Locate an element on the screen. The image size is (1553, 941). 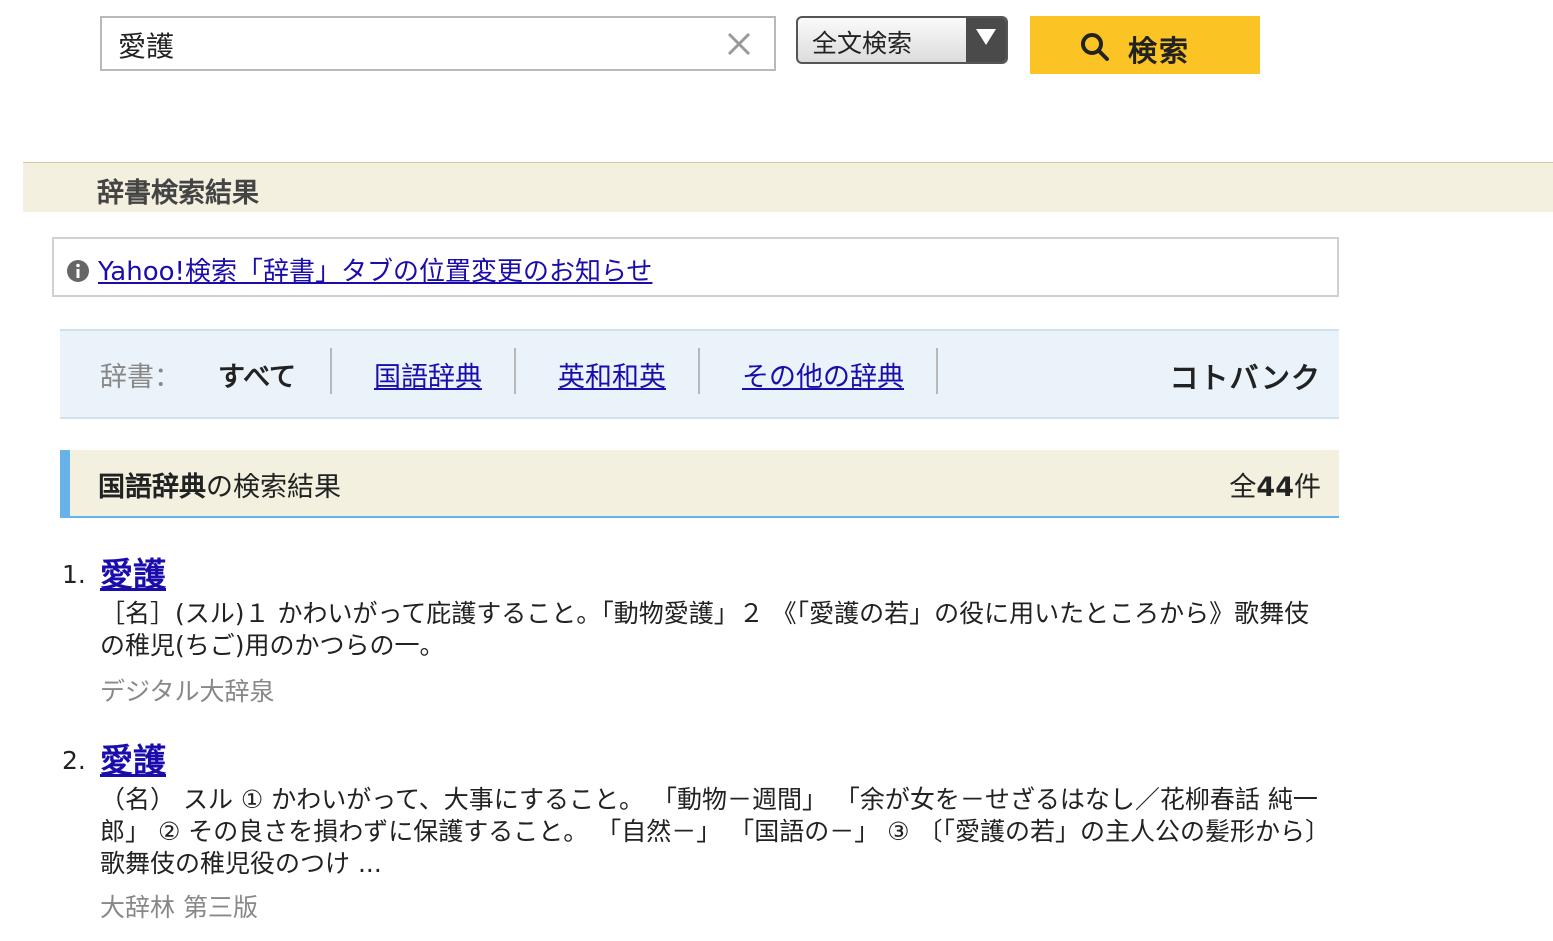
dropdown-arrow-area is located at coordinates (986, 40).